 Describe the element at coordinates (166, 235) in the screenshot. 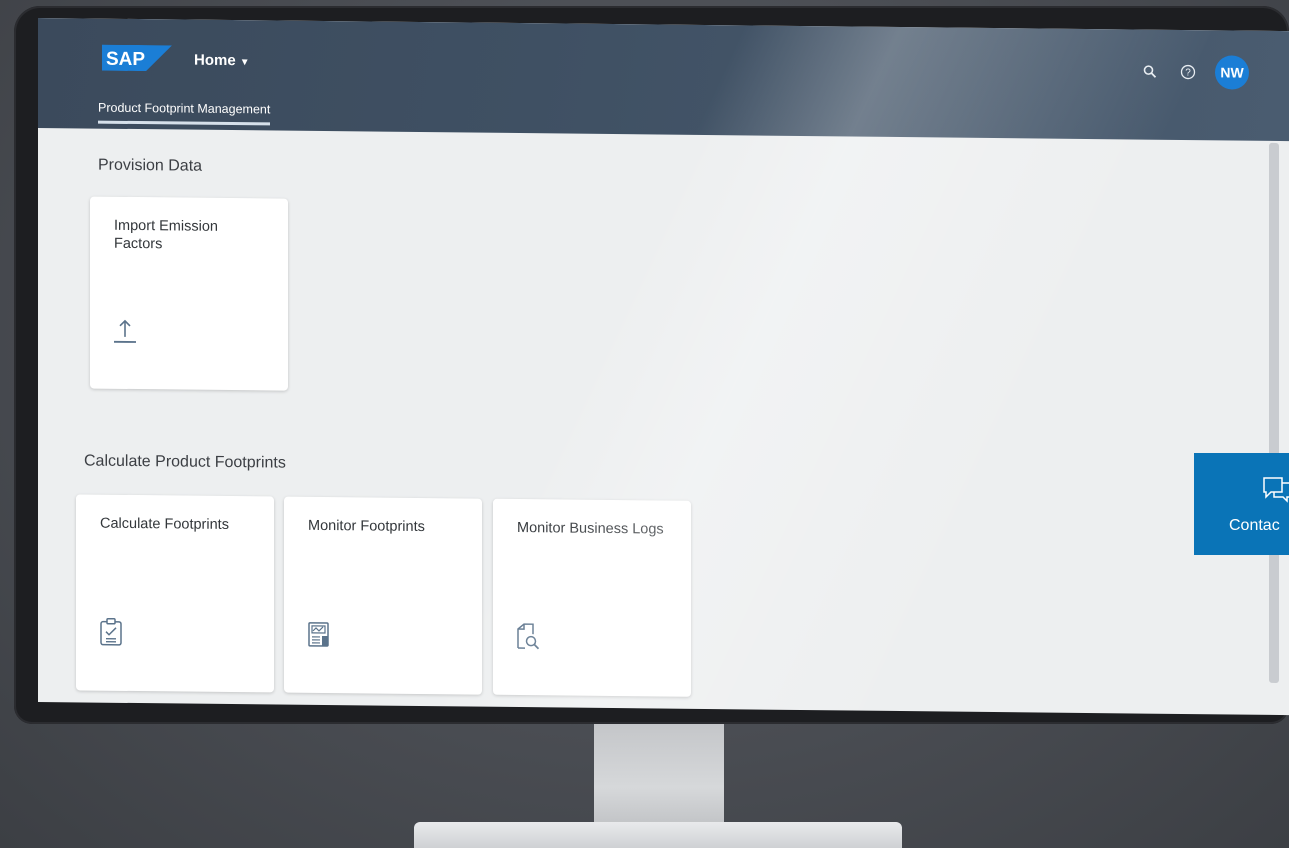

I see `tile-title: Import Emission Factors` at that location.